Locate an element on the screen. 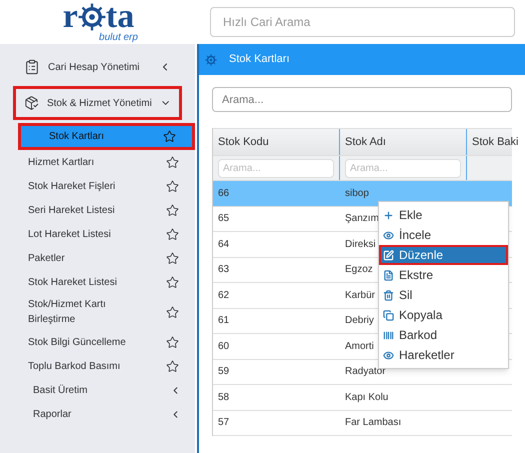 This screenshot has width=525, height=453. table-cell-text: Şanzım is located at coordinates (362, 219).